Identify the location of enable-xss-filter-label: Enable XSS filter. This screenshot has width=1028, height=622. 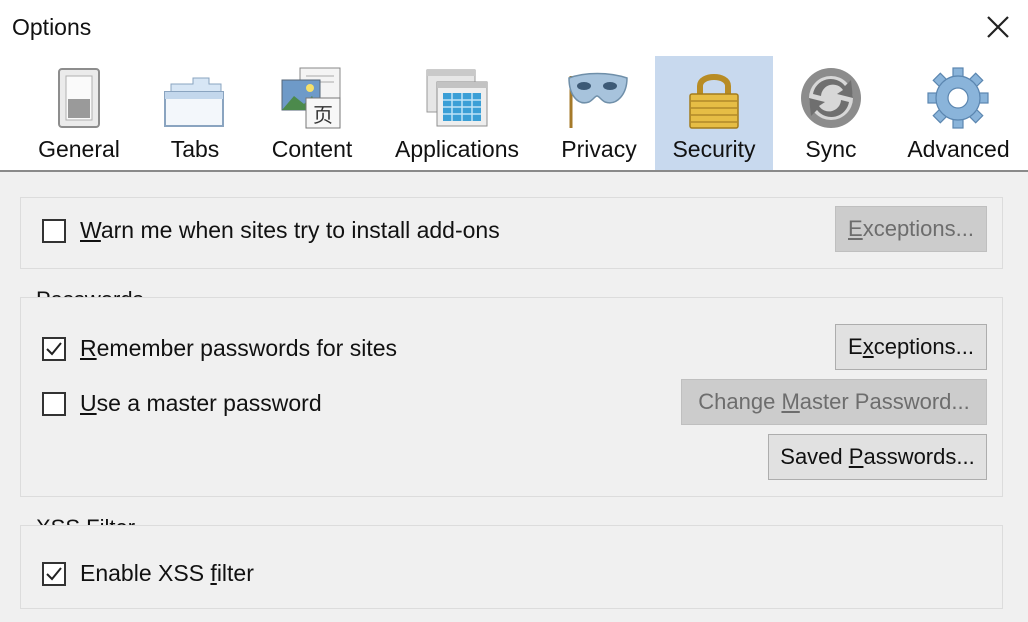
(167, 573).